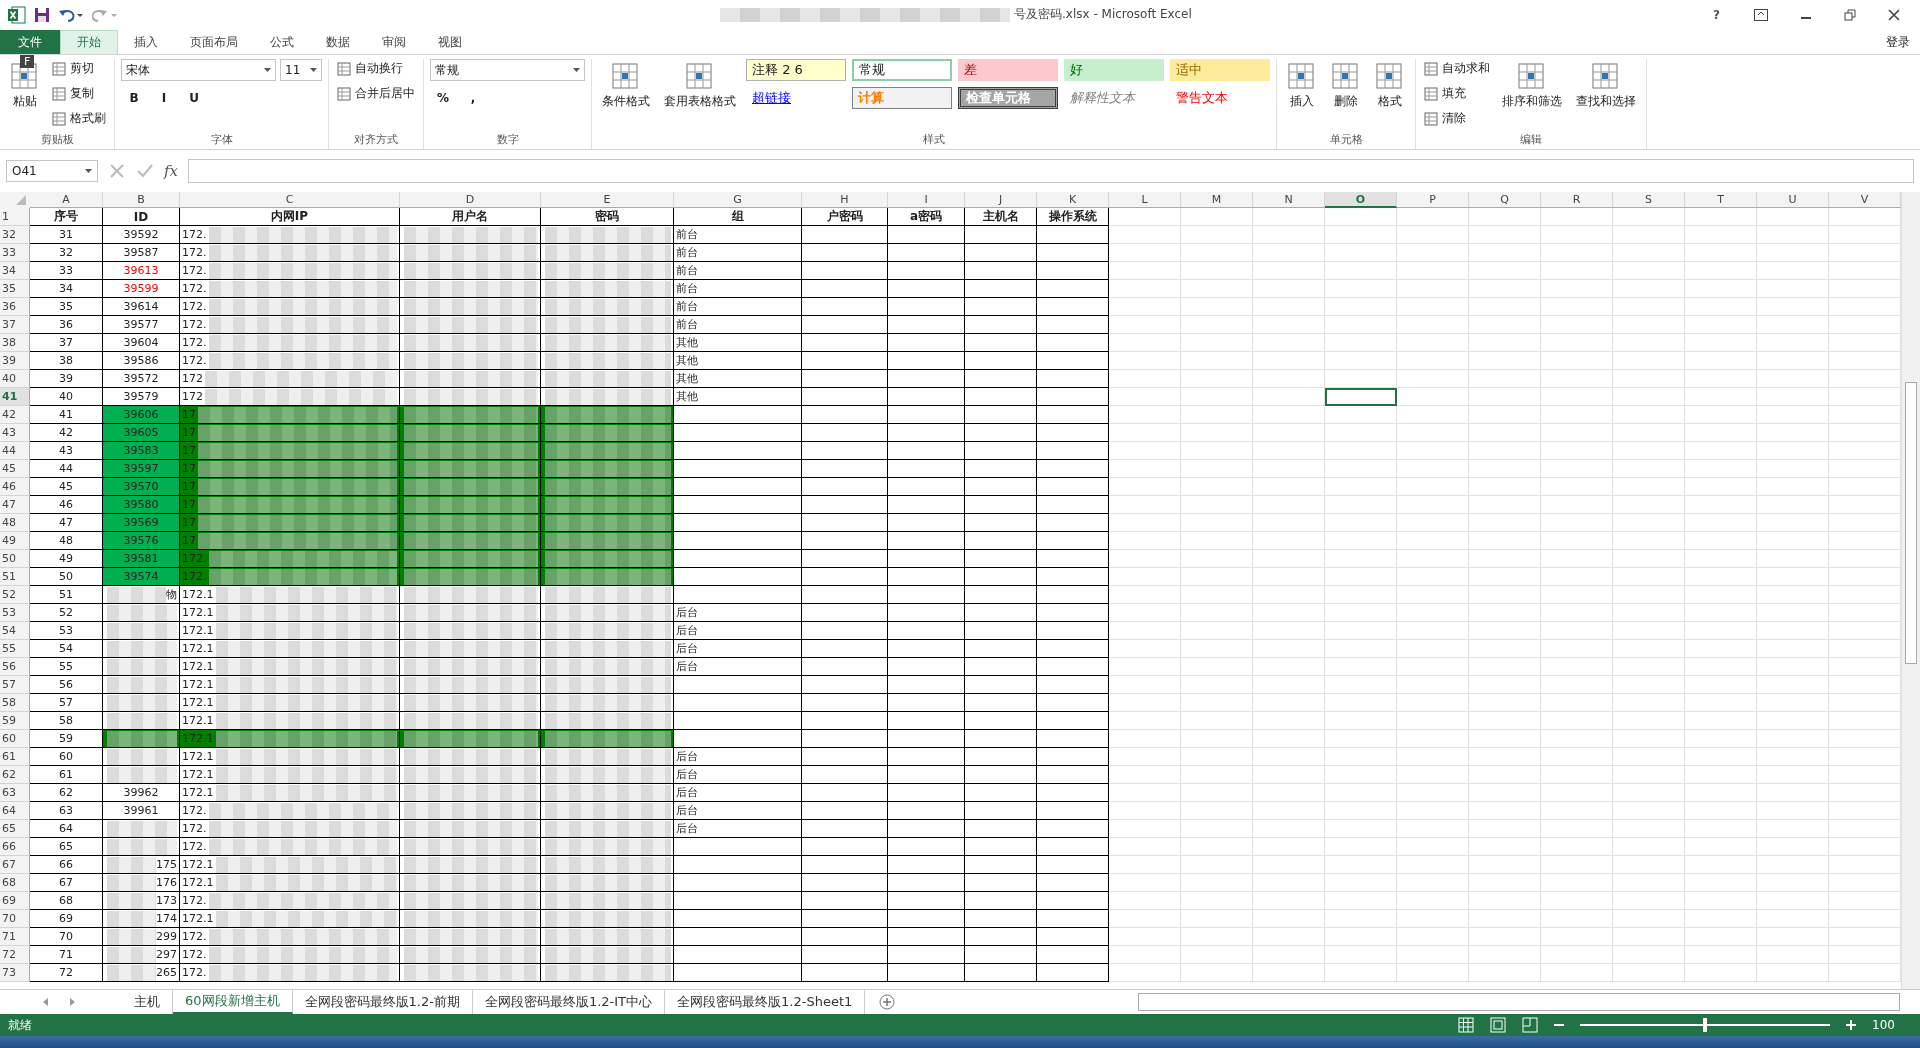  I want to click on zoom-level: 100, so click(1892, 1025).